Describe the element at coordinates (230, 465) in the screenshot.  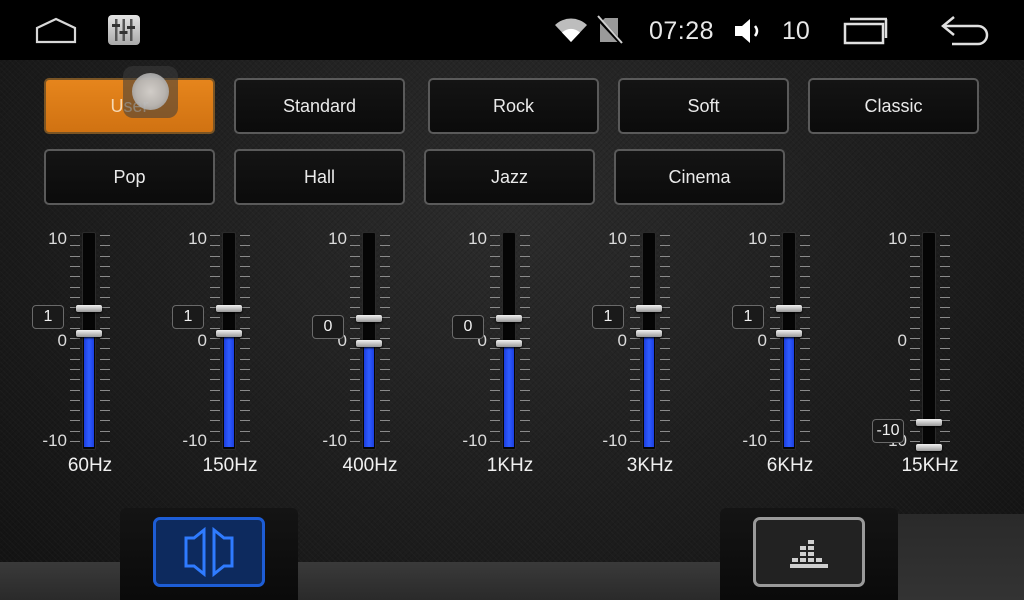
I see `eq-frequency-label: 150Hz` at that location.